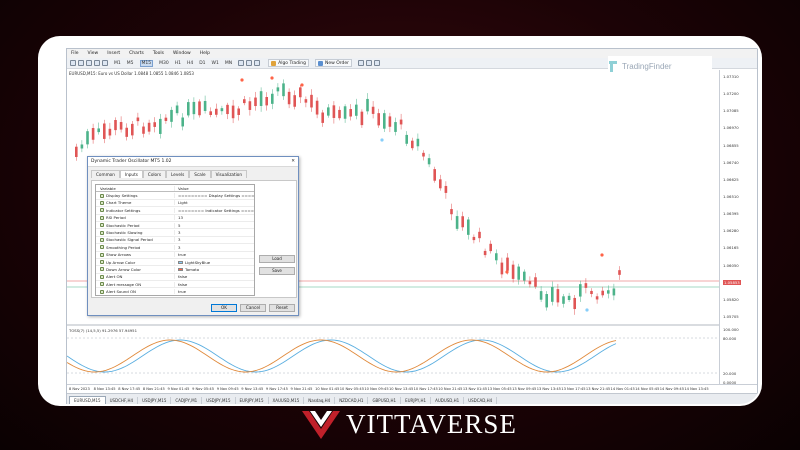 The image size is (800, 450). Describe the element at coordinates (73, 63) in the screenshot. I see `new-chart-icon` at that location.